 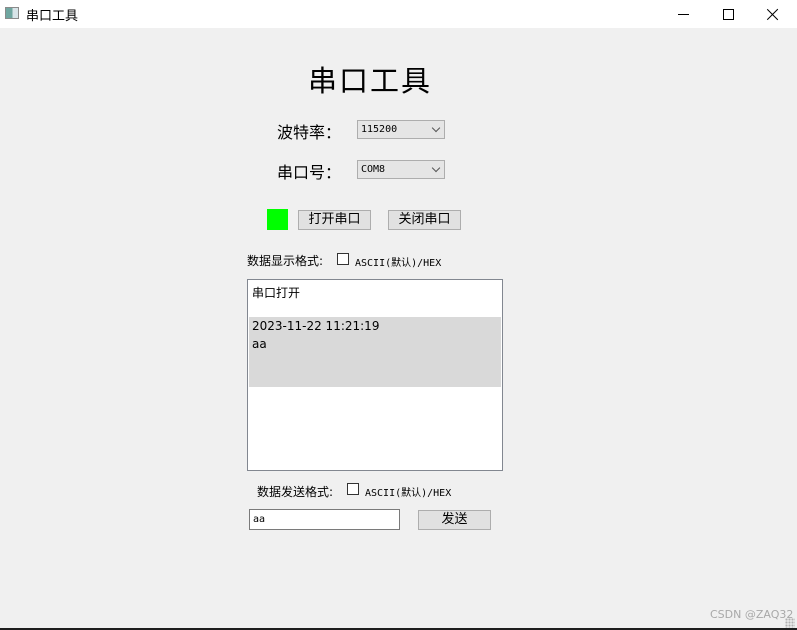 I want to click on baud-rate-select: 115200, so click(x=401, y=129).